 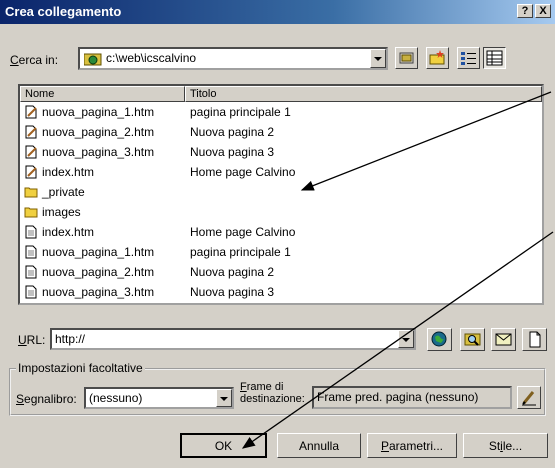 I want to click on file-name: _private, so click(x=63, y=192).